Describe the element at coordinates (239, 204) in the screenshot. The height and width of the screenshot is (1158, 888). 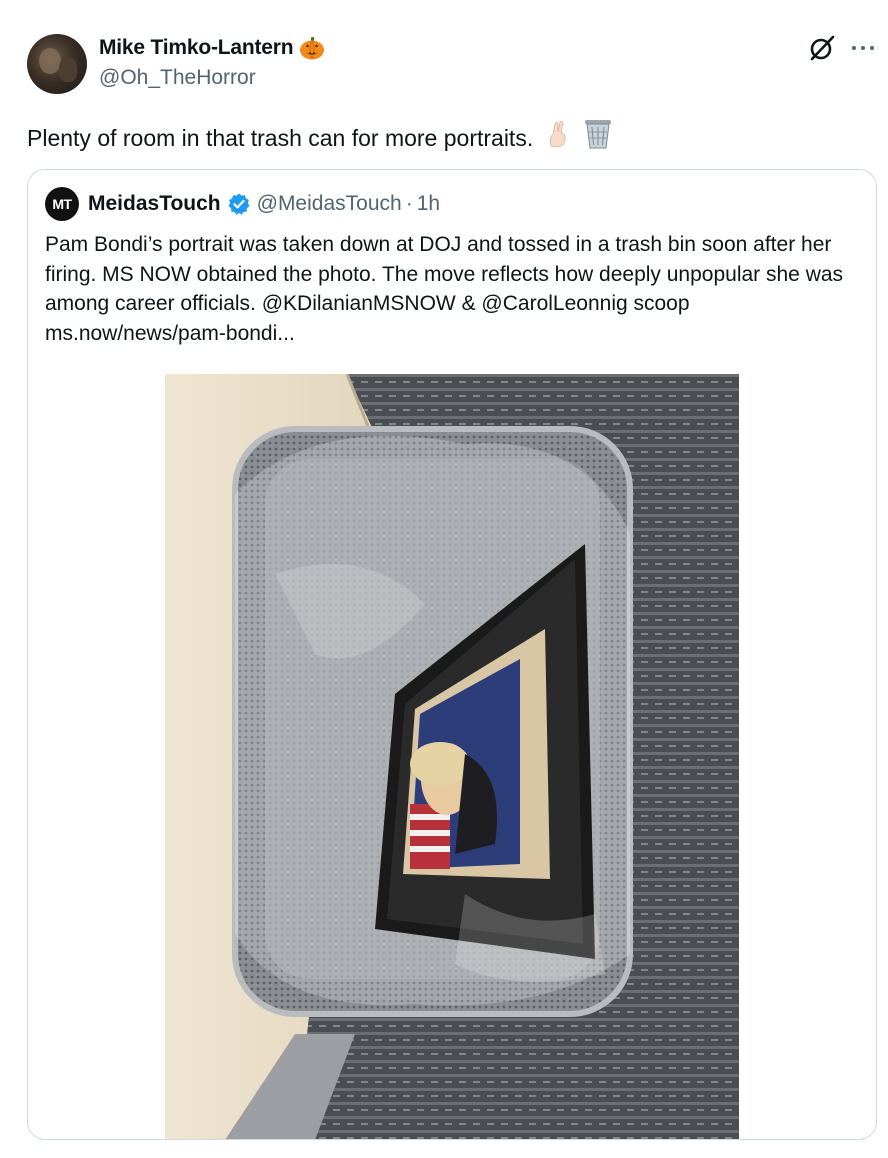
I see `verified-badge-icon` at that location.